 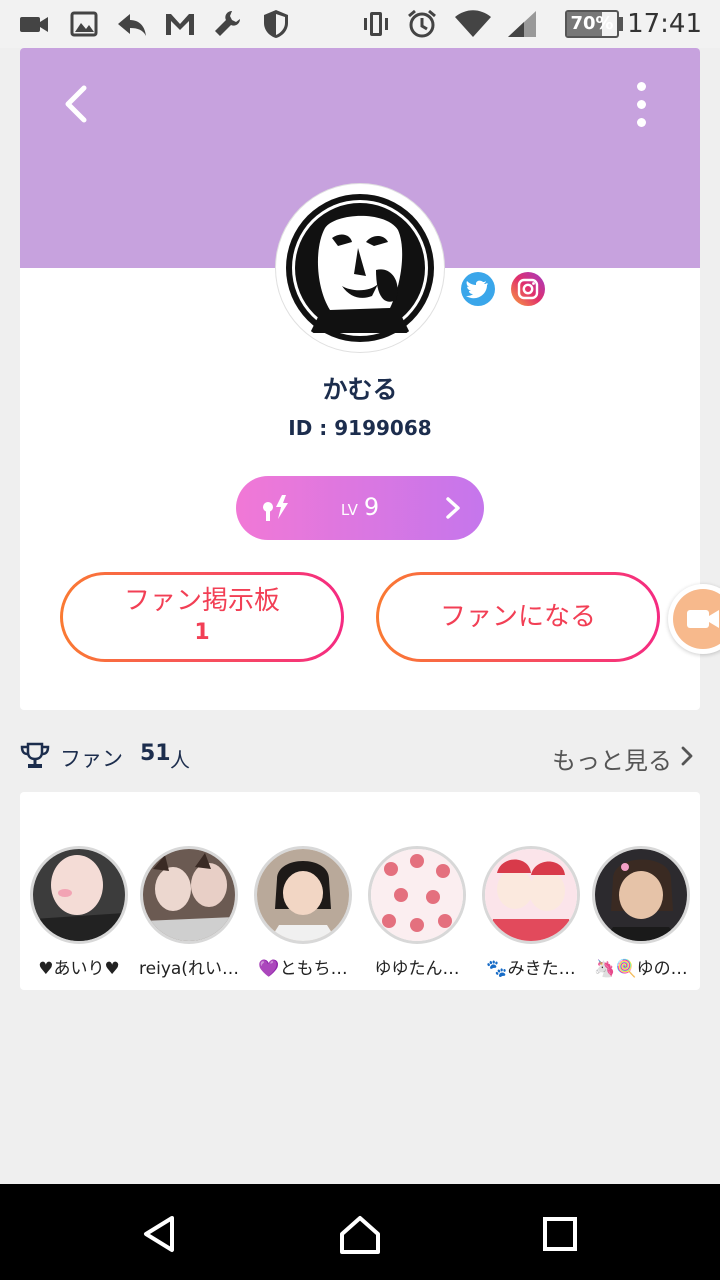 What do you see at coordinates (349, 510) in the screenshot?
I see `level-label: LV` at bounding box center [349, 510].